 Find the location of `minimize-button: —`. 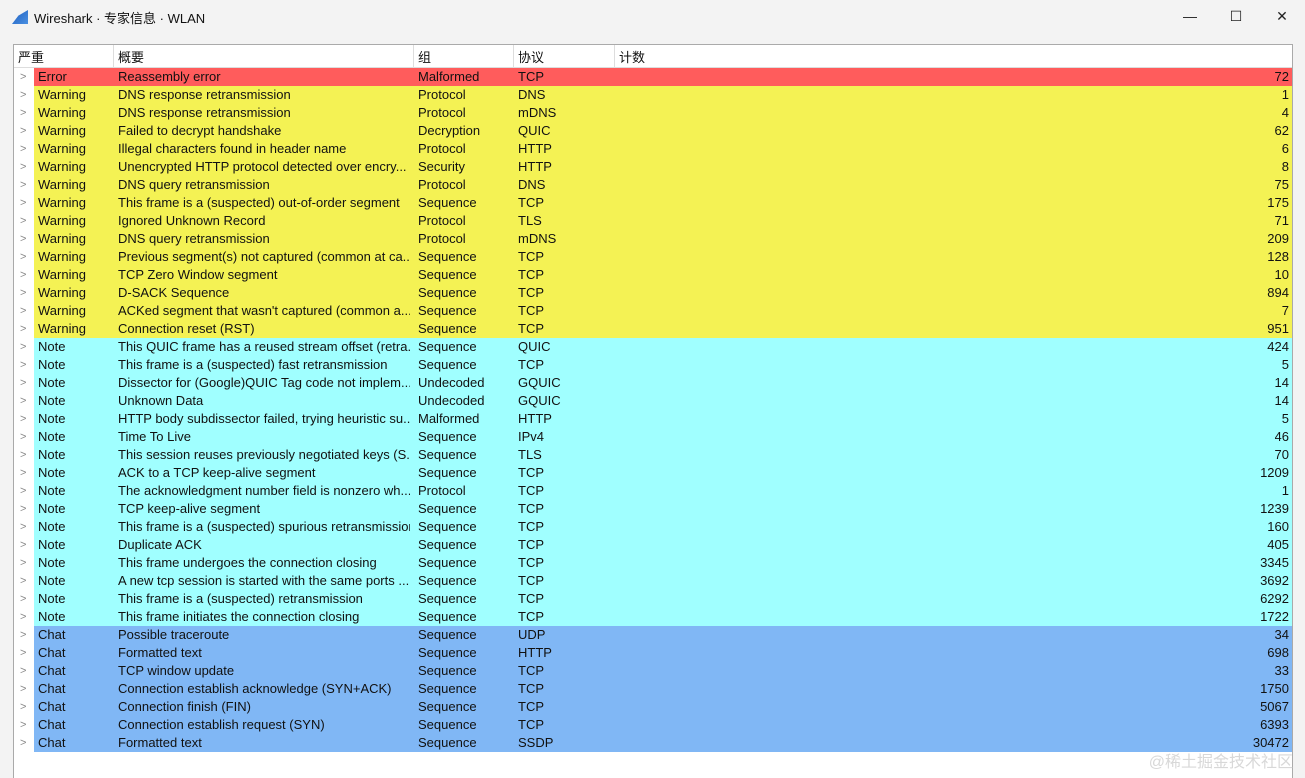

minimize-button: — is located at coordinates (1190, 16).